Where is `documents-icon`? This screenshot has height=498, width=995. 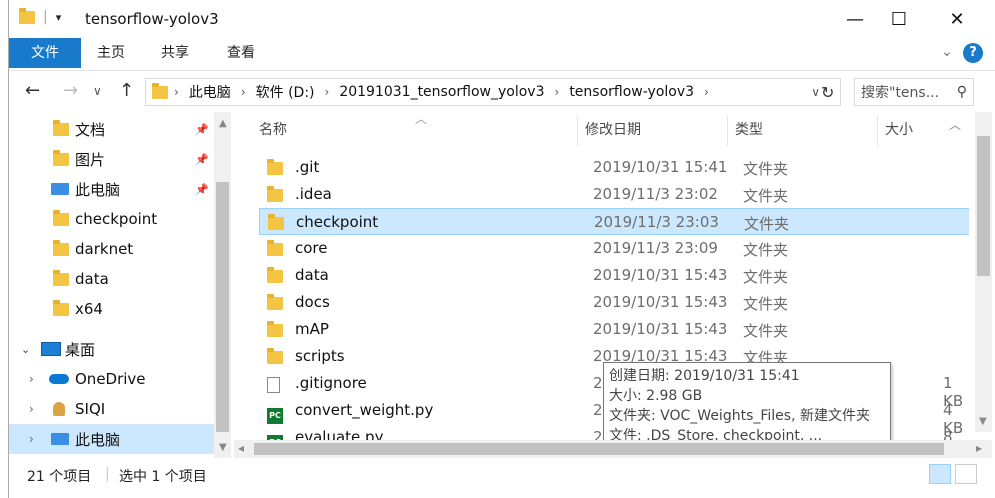 documents-icon is located at coordinates (61, 127).